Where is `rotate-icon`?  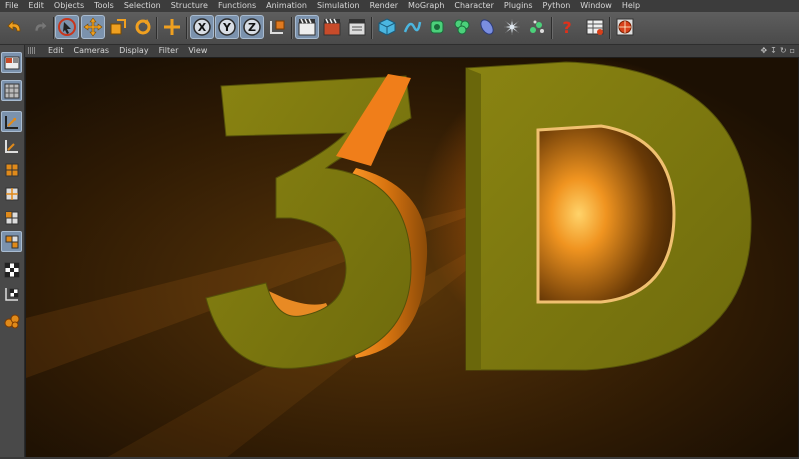 rotate-icon is located at coordinates (143, 27).